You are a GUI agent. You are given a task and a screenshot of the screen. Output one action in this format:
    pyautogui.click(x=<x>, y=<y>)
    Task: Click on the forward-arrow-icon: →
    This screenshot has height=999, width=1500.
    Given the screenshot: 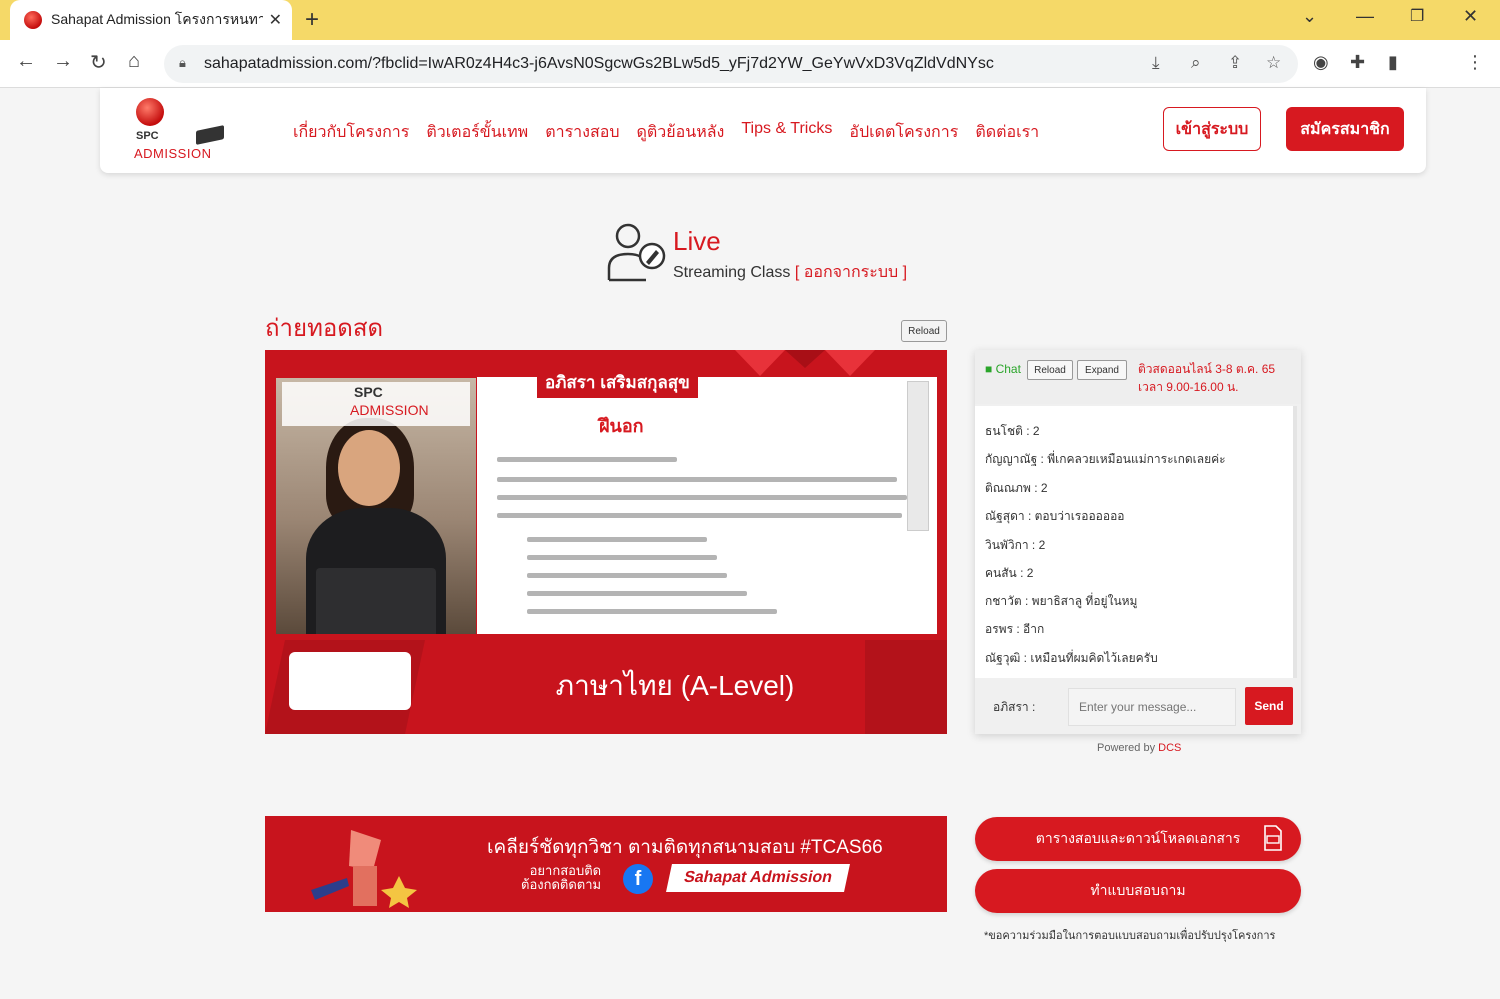 What is the action you would take?
    pyautogui.click(x=63, y=61)
    